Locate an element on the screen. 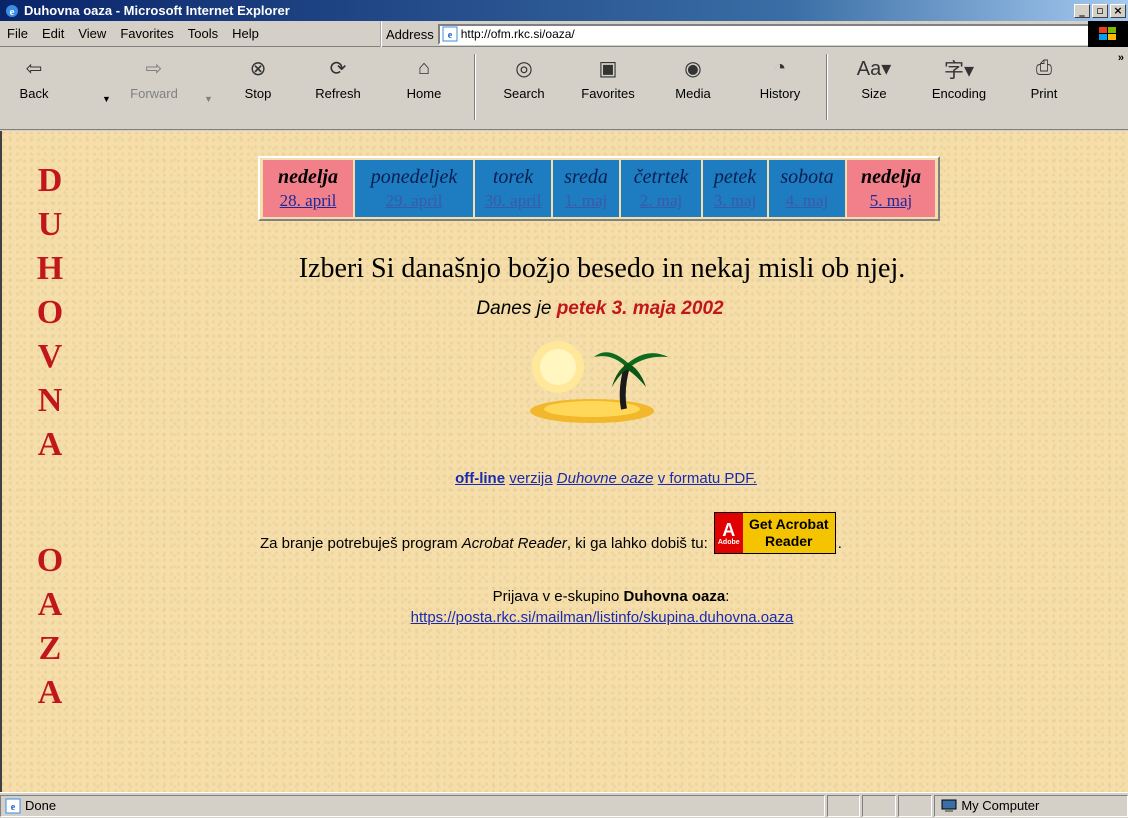 The height and width of the screenshot is (818, 1128). windows-logo-icon is located at coordinates (1108, 34).